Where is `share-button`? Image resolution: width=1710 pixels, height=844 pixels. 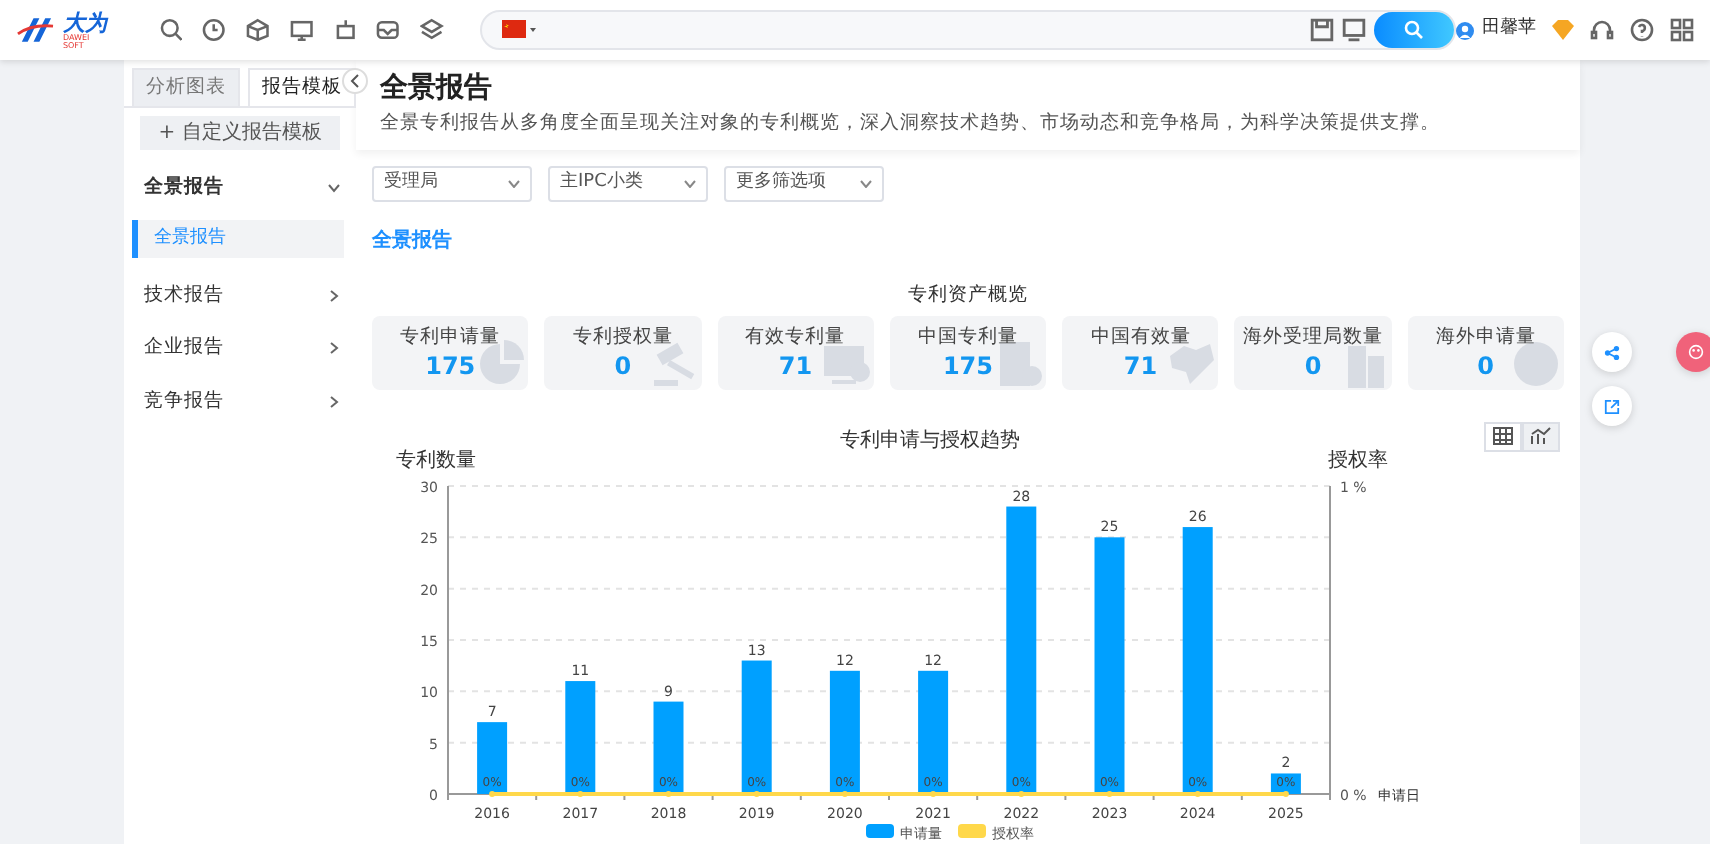 share-button is located at coordinates (1612, 352).